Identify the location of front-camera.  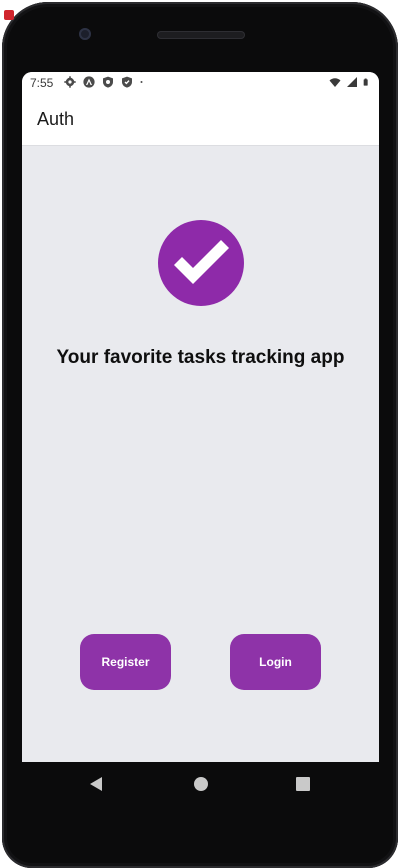
(85, 34).